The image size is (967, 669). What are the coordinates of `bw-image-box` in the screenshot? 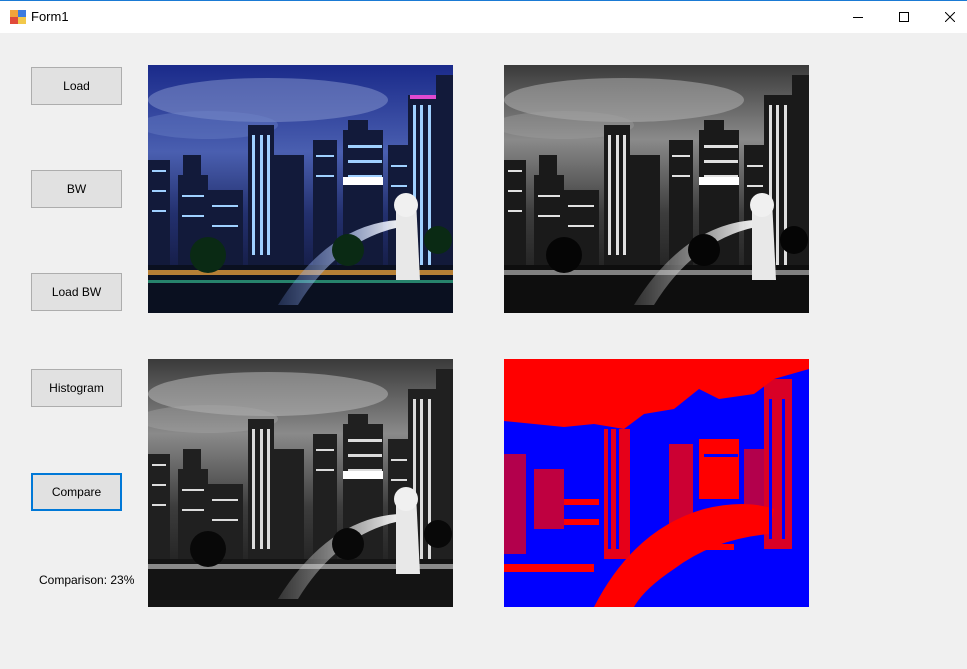 It's located at (656, 189).